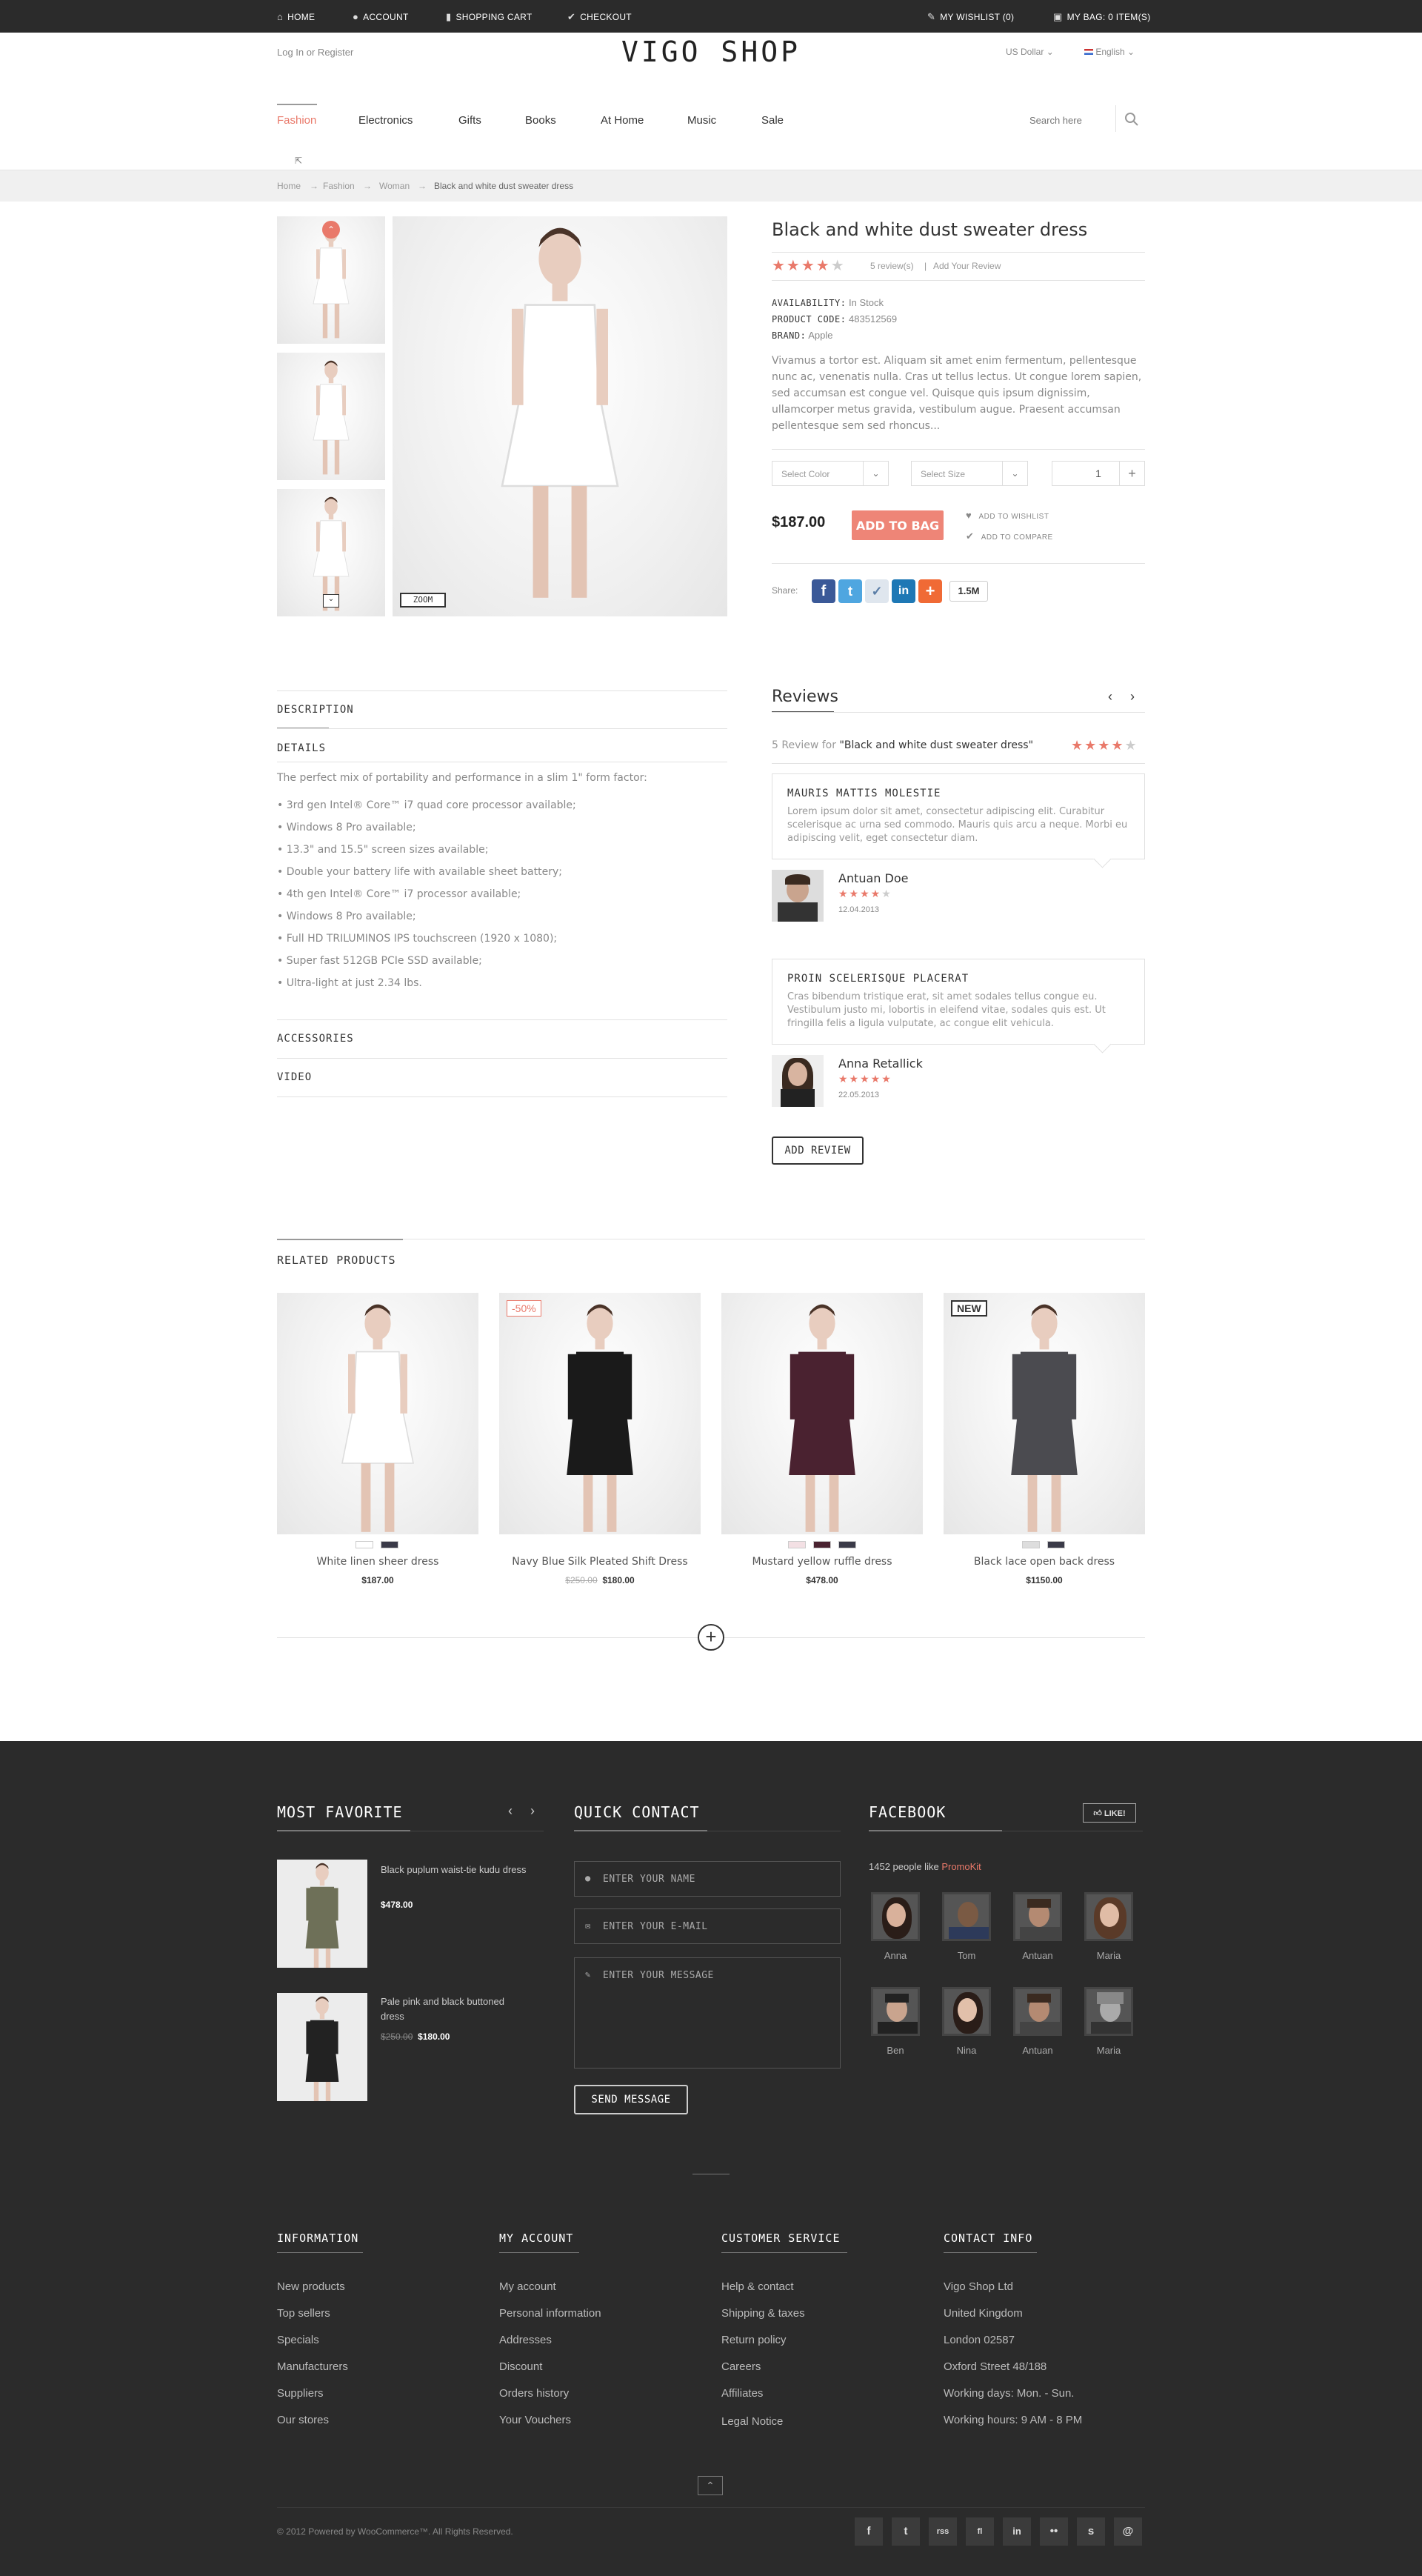 Image resolution: width=1422 pixels, height=2576 pixels. I want to click on footer-link-new-products: New products, so click(311, 2286).